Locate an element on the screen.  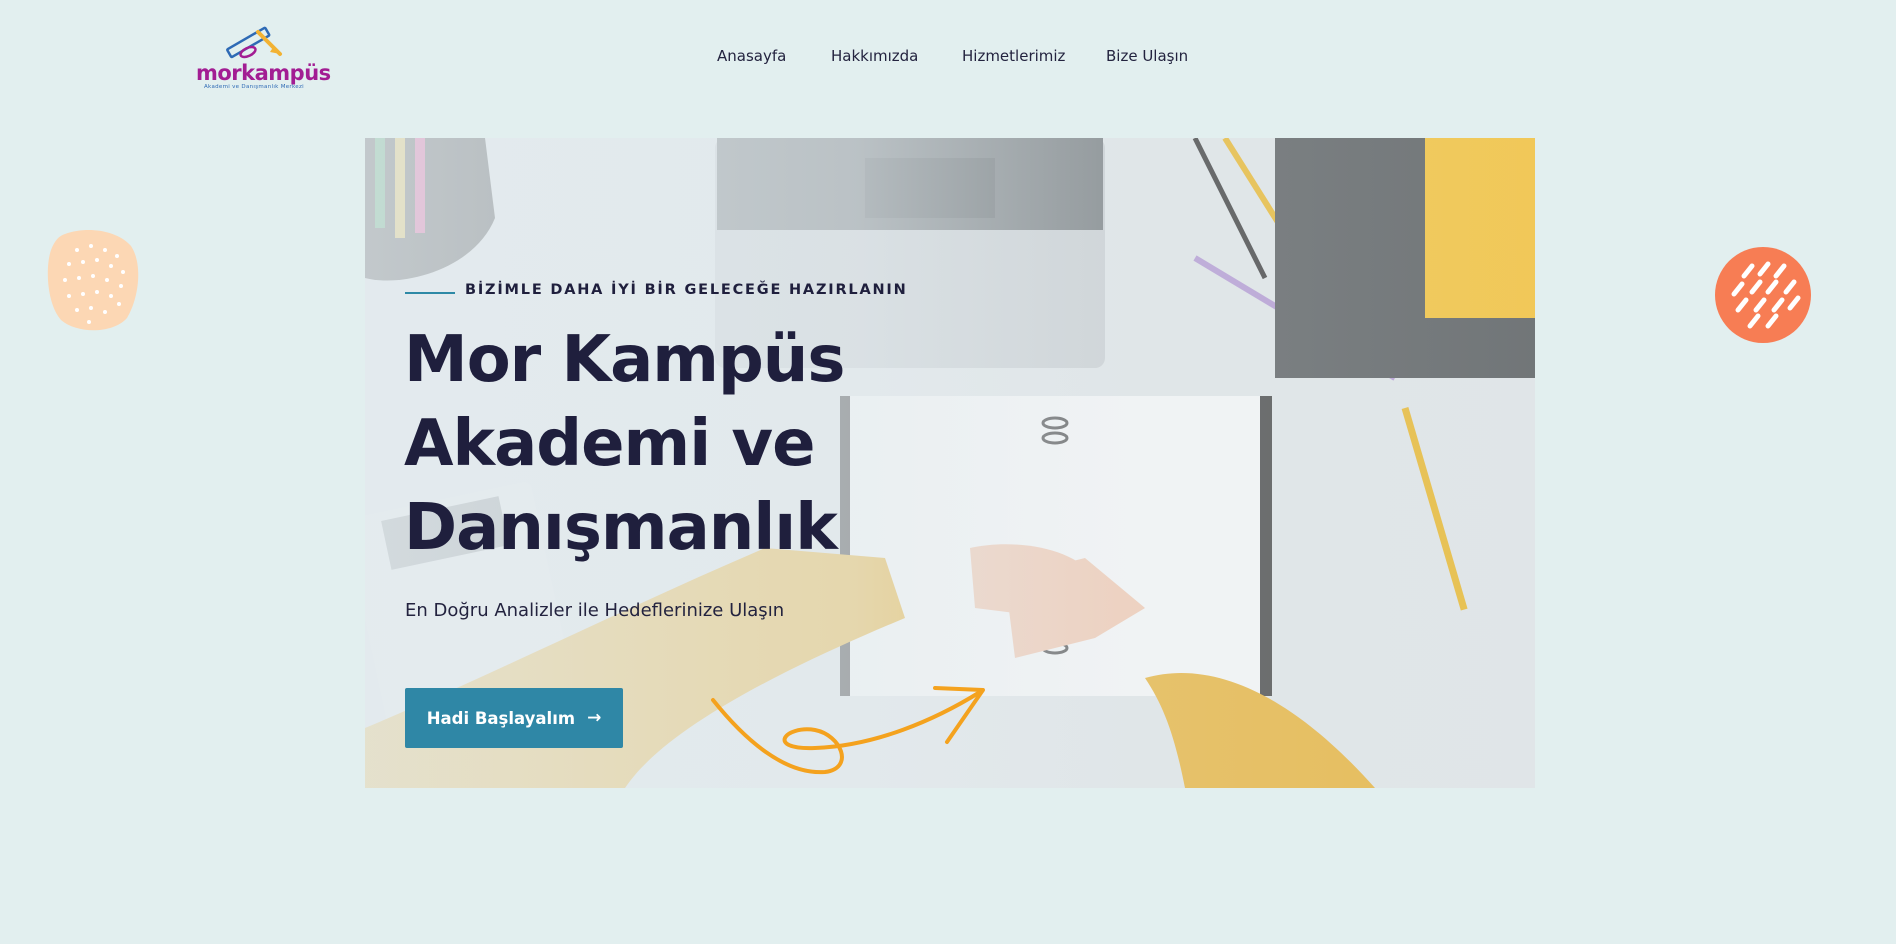
nav-link-hakkimizda: Hakkımızda is located at coordinates (874, 56).